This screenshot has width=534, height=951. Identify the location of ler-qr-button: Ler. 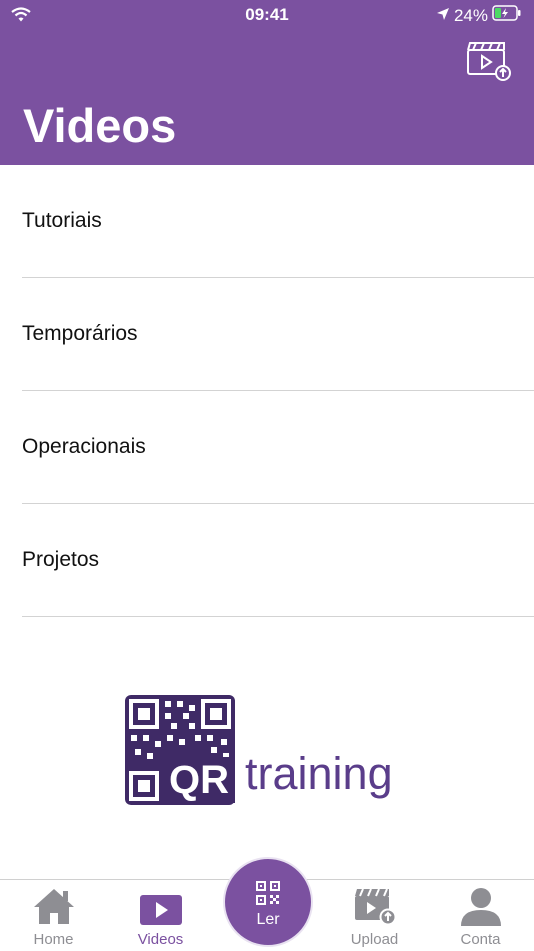
(268, 902).